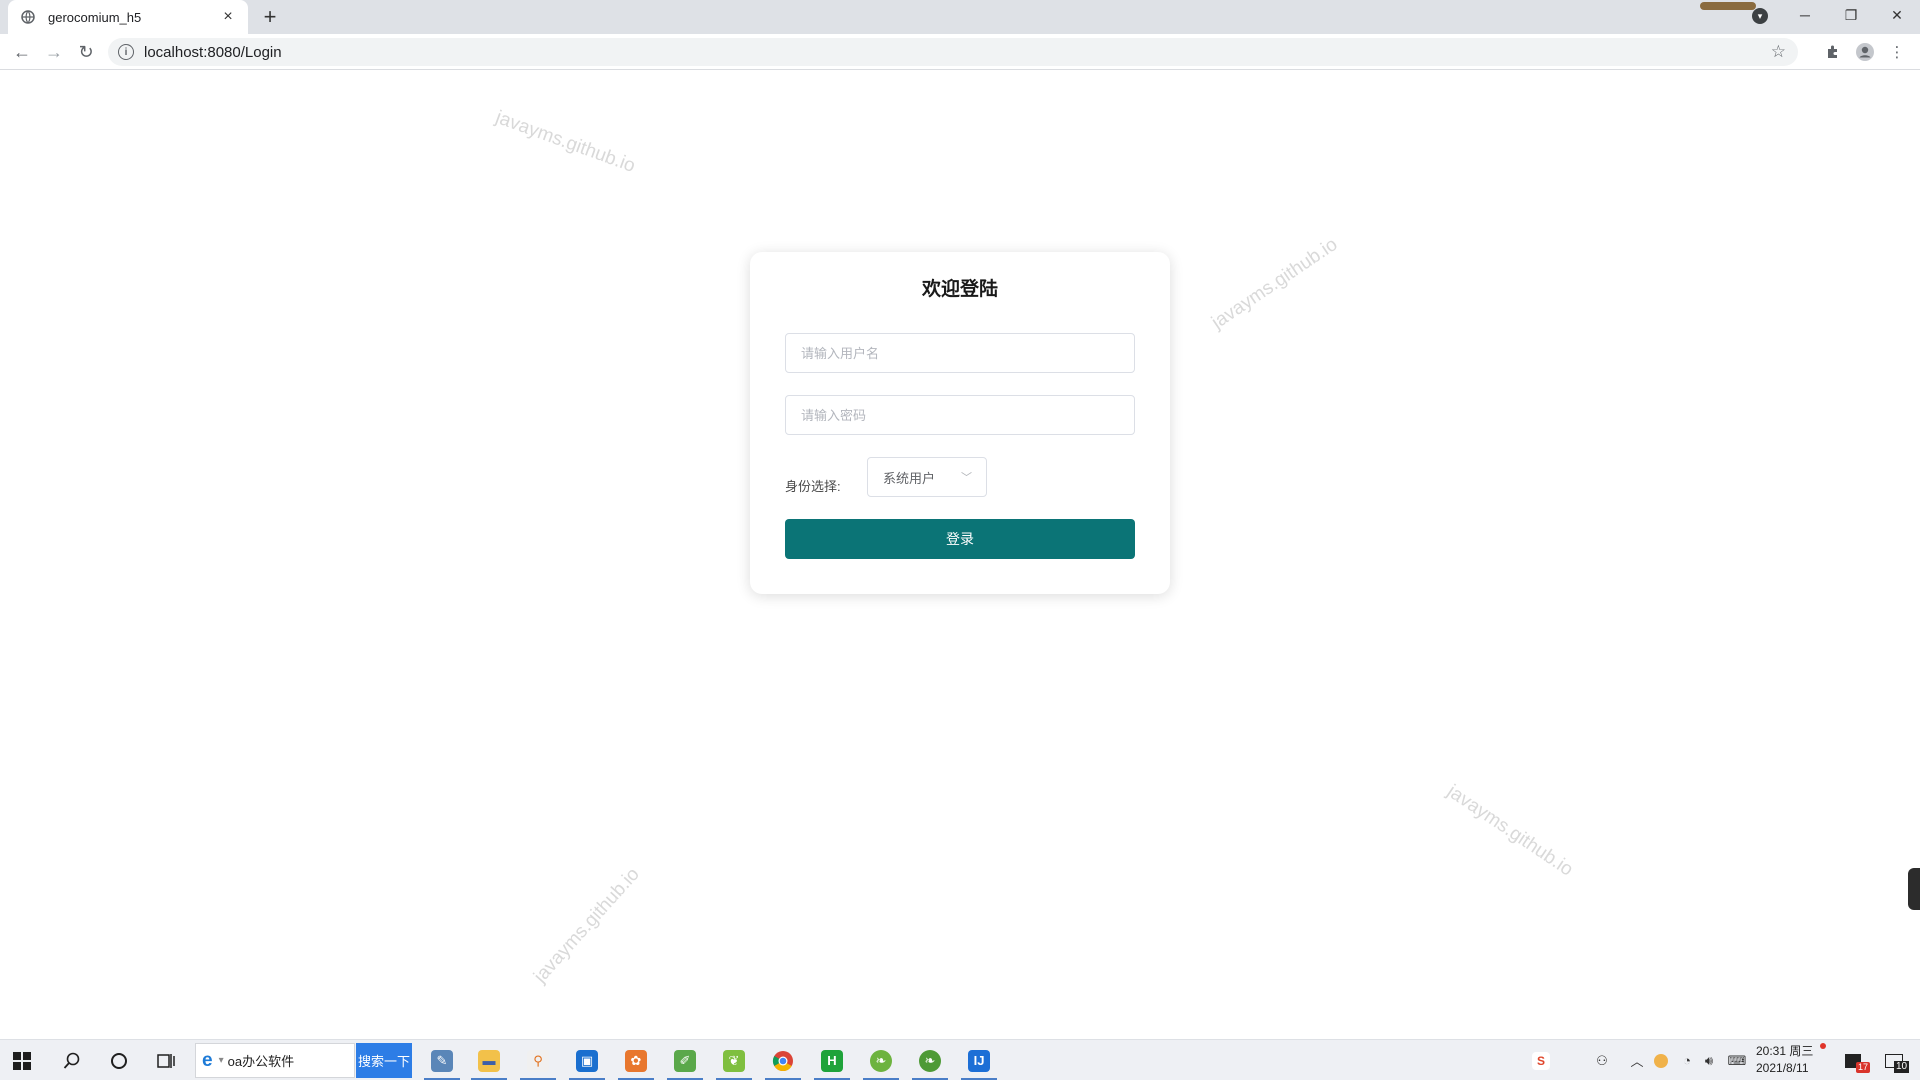  What do you see at coordinates (966, 478) in the screenshot?
I see `chevron-down-icon: ﹀` at bounding box center [966, 478].